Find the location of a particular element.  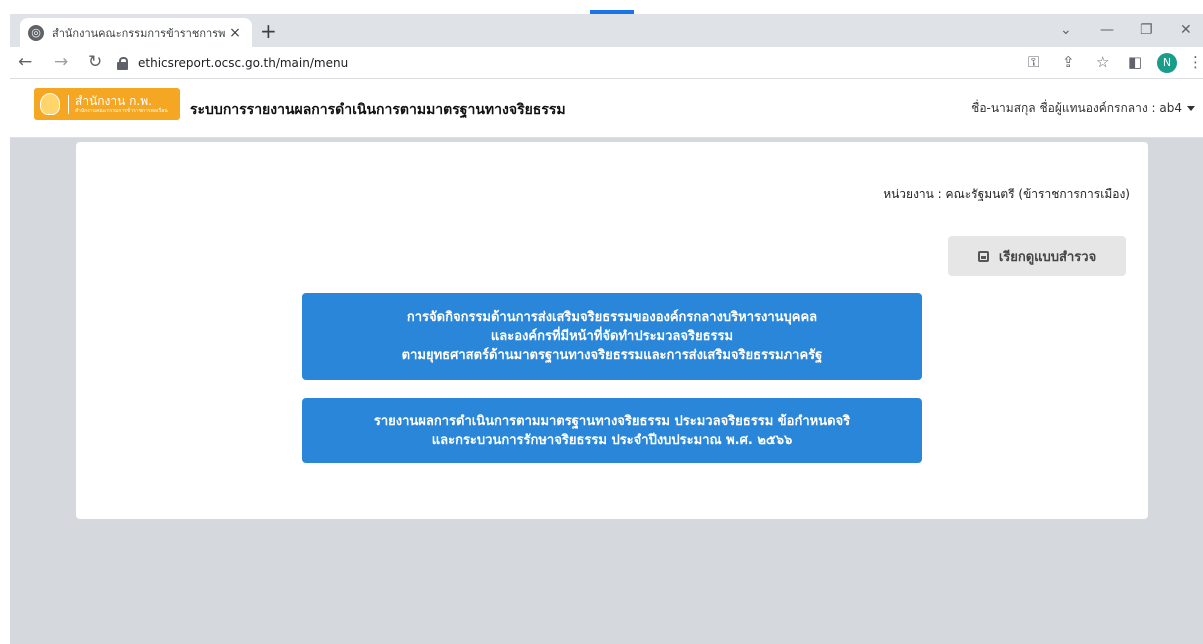

profile-avatar: N is located at coordinates (1167, 63).